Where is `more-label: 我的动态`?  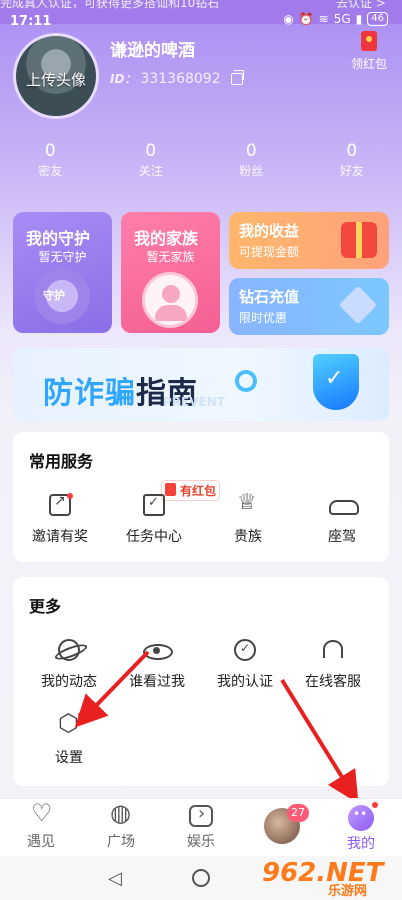 more-label: 我的动态 is located at coordinates (69, 682).